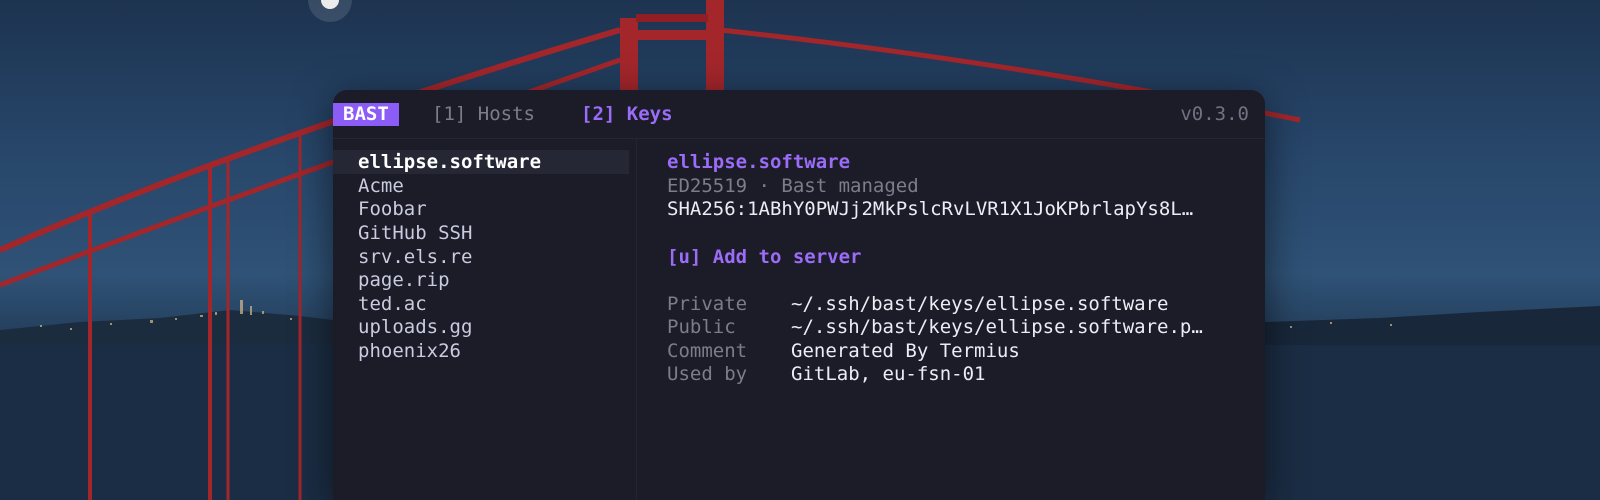 This screenshot has width=1600, height=500. What do you see at coordinates (481, 209) in the screenshot?
I see `key-list-item-foobar: Foobar` at bounding box center [481, 209].